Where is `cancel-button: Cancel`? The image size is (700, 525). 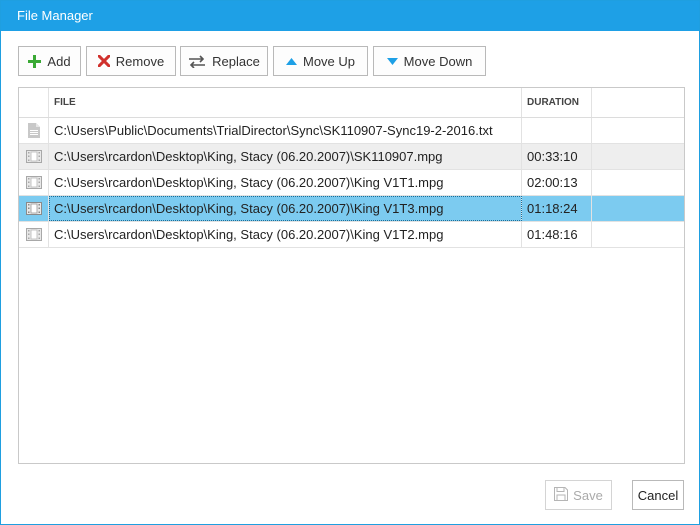 cancel-button: Cancel is located at coordinates (658, 495).